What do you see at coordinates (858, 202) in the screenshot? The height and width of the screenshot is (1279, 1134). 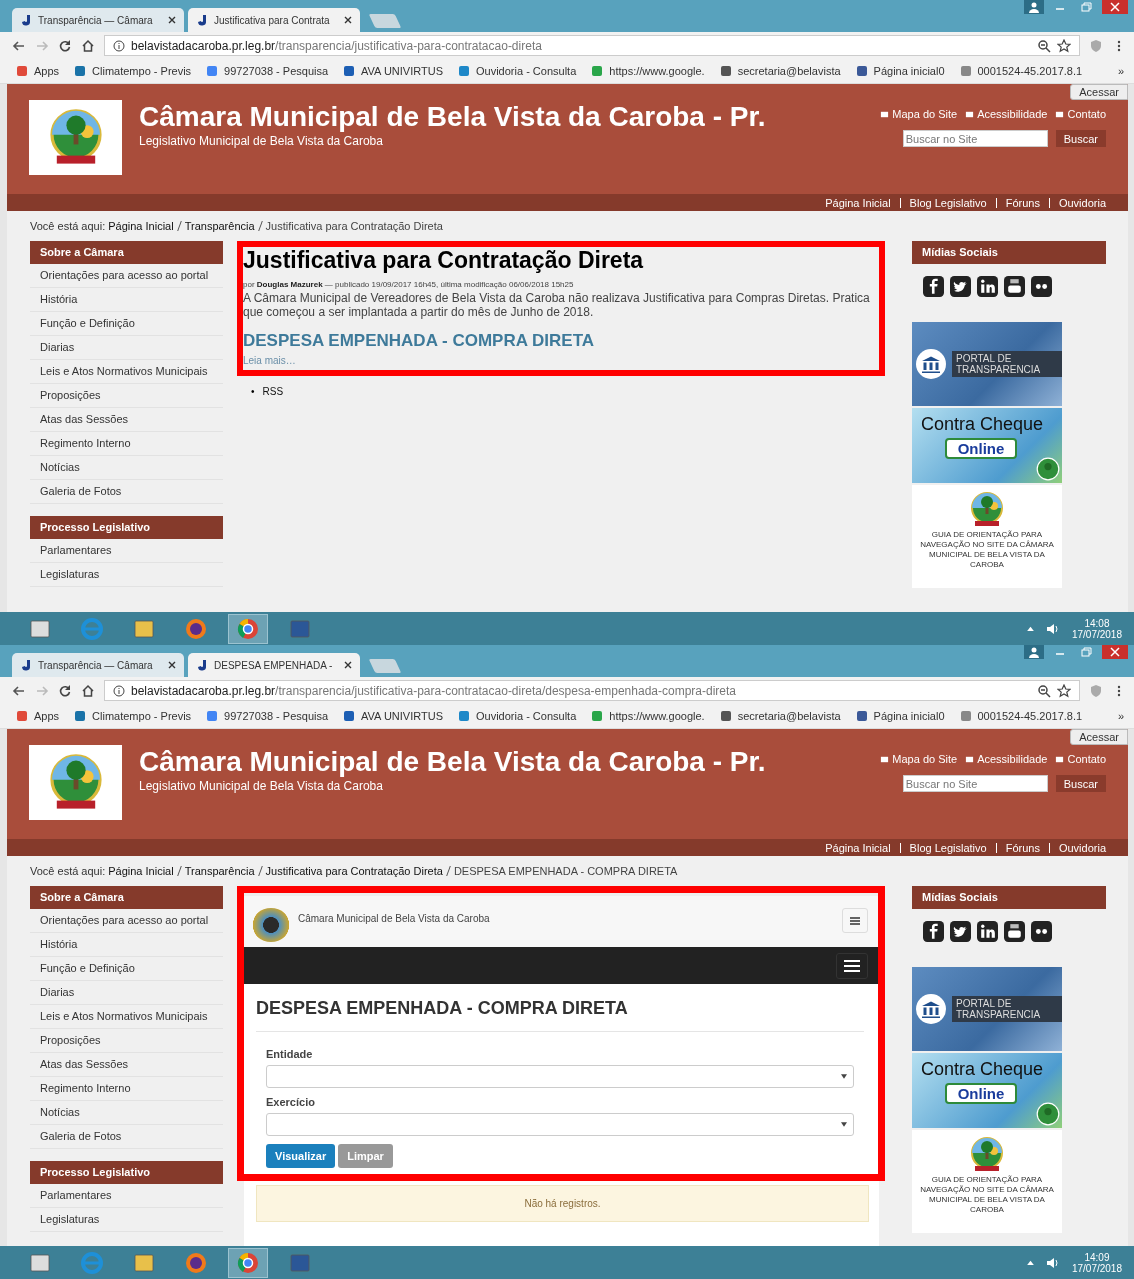 I see `nav-link: Página Inicial` at bounding box center [858, 202].